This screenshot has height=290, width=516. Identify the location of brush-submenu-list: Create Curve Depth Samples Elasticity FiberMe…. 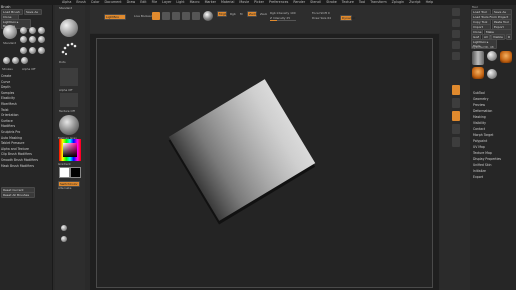
(19, 121).